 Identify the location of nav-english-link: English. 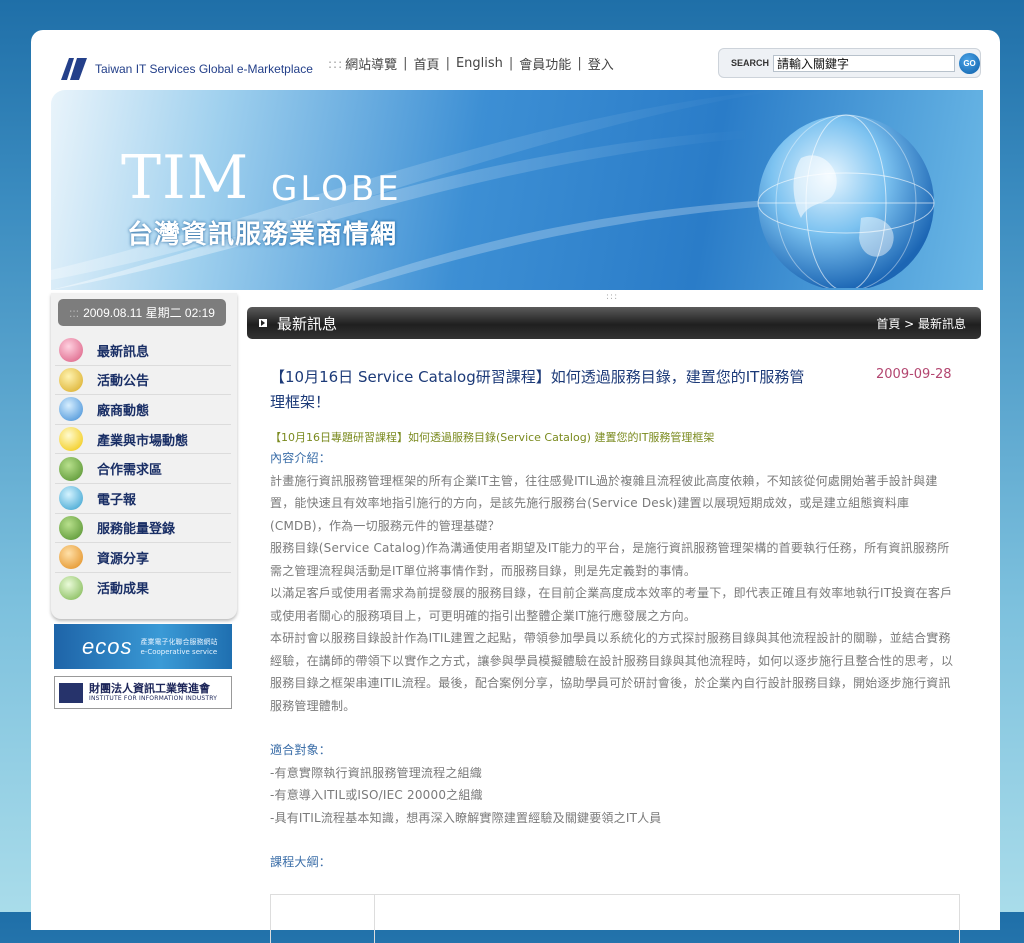
(479, 63).